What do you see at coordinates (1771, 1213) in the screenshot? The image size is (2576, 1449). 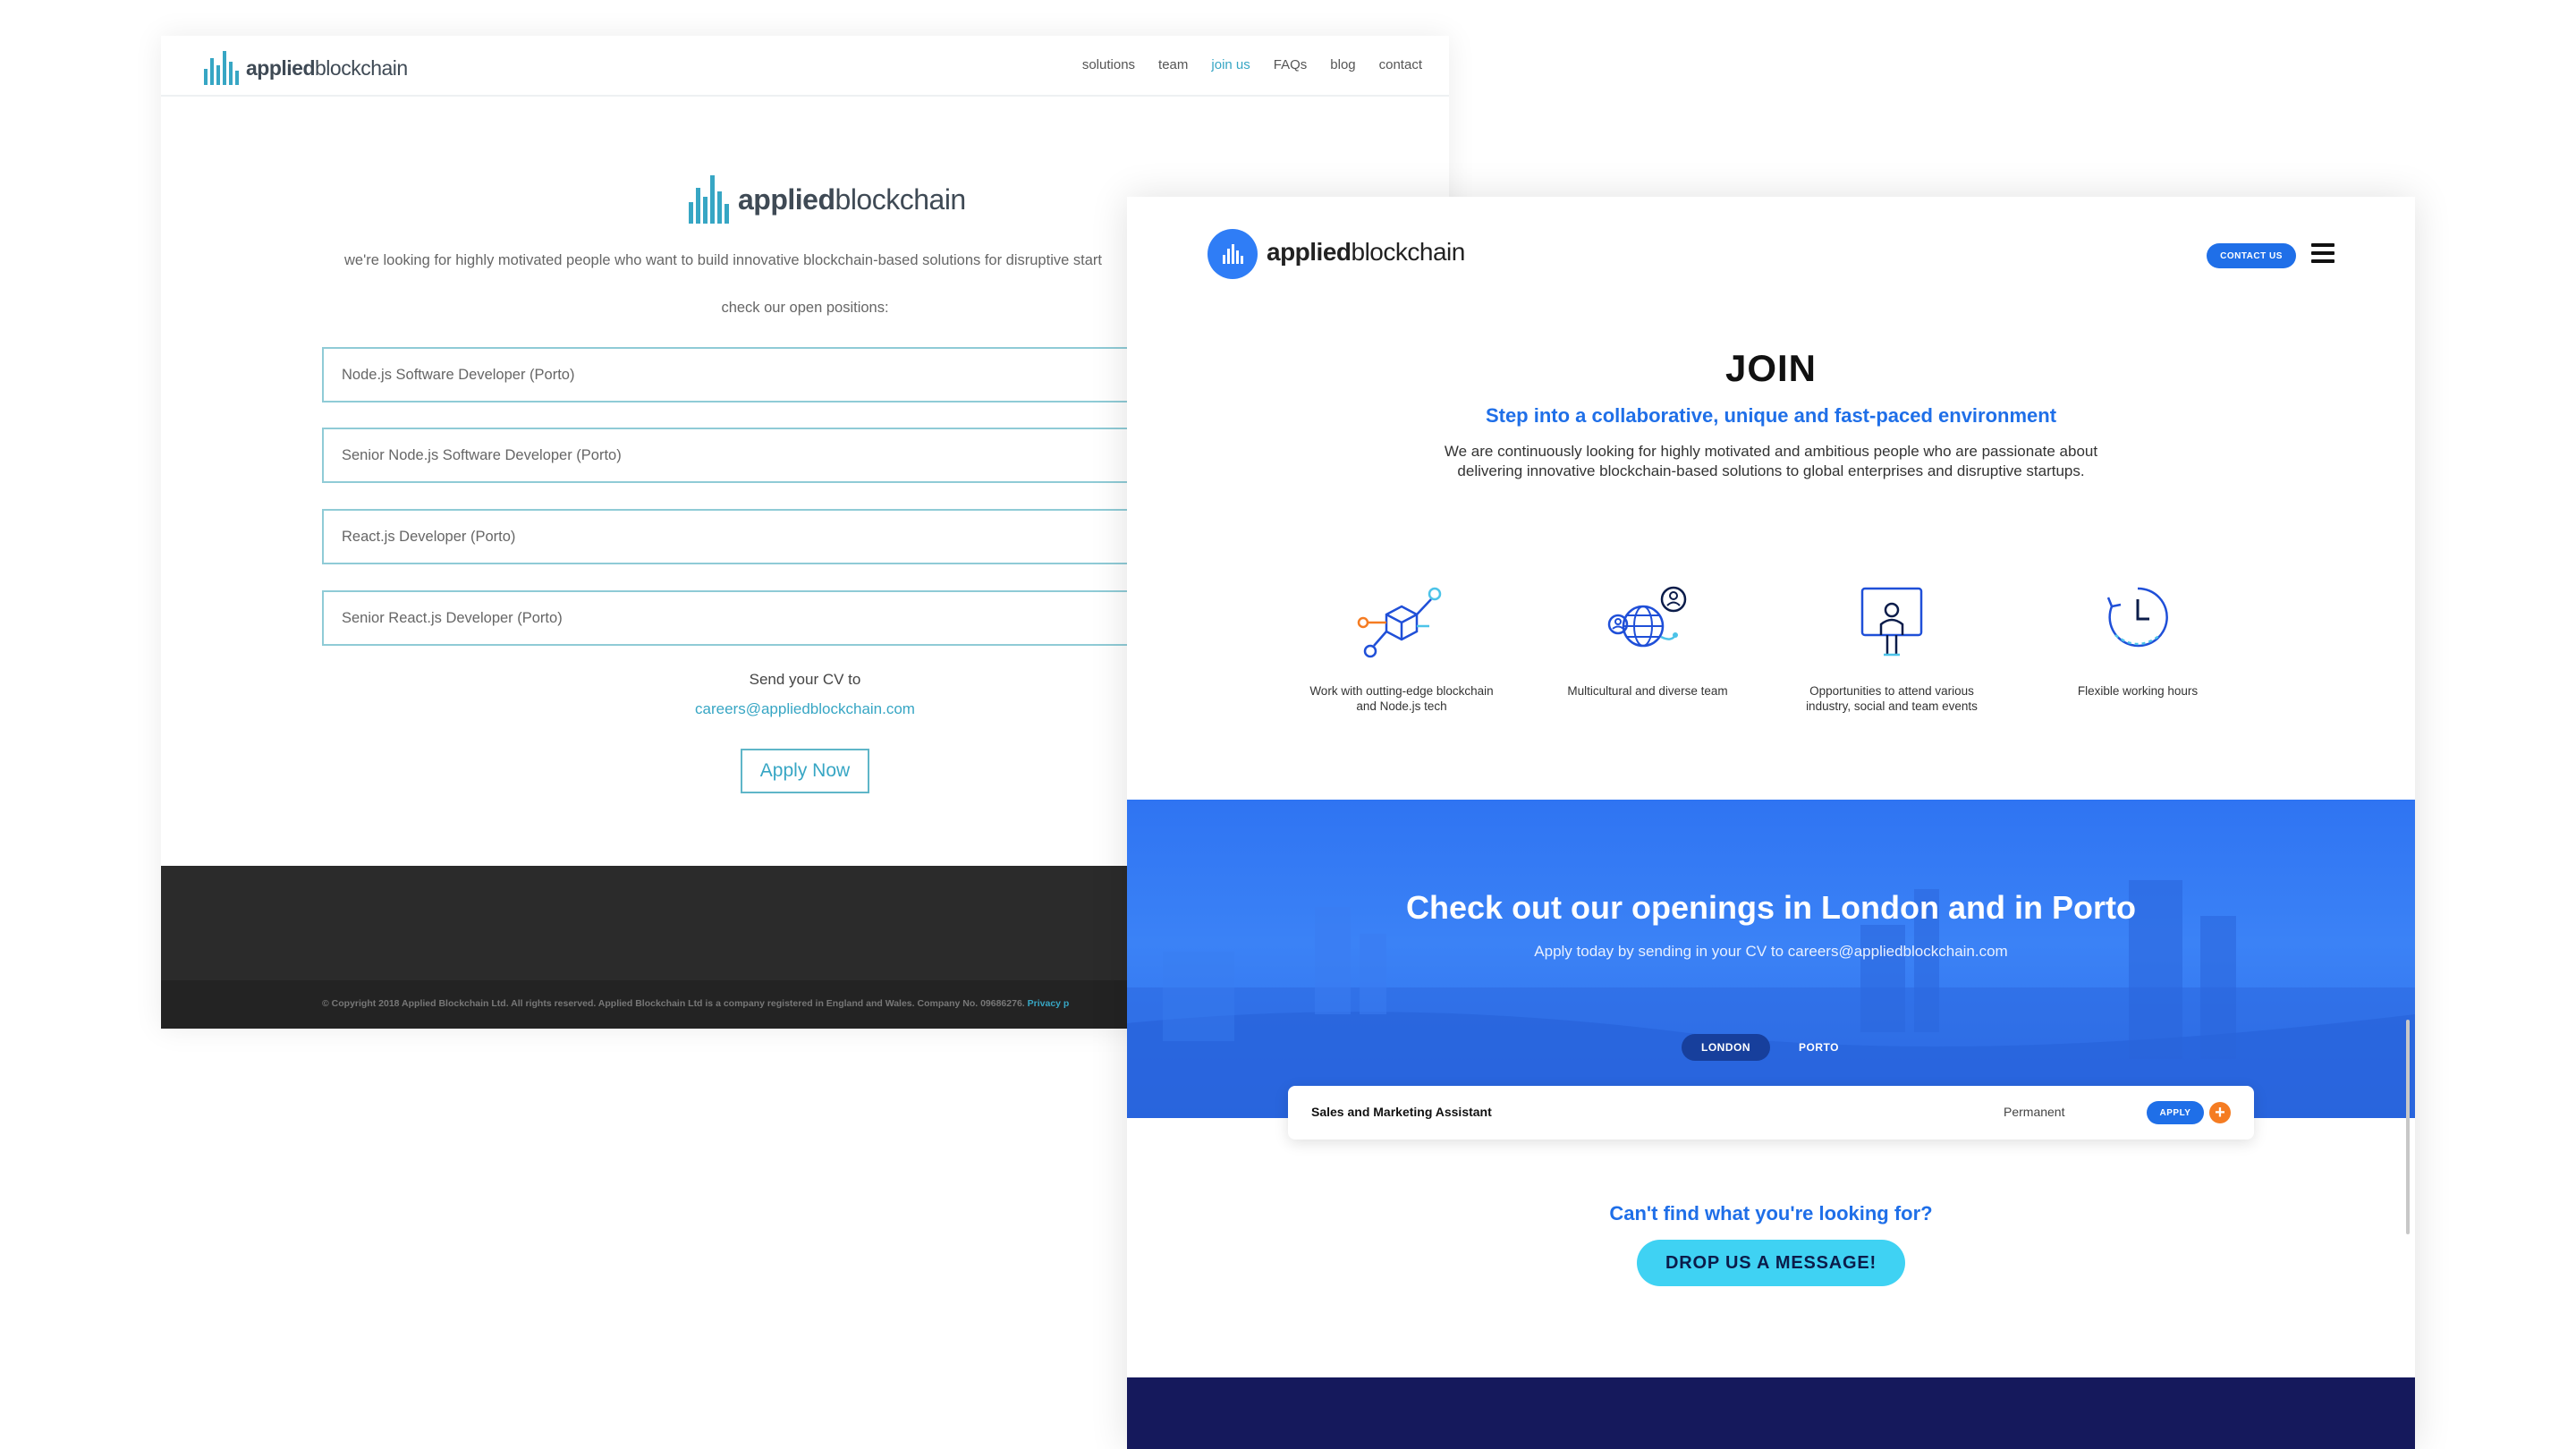 I see `cant-find-heading: Can't find what you're looking for?` at bounding box center [1771, 1213].